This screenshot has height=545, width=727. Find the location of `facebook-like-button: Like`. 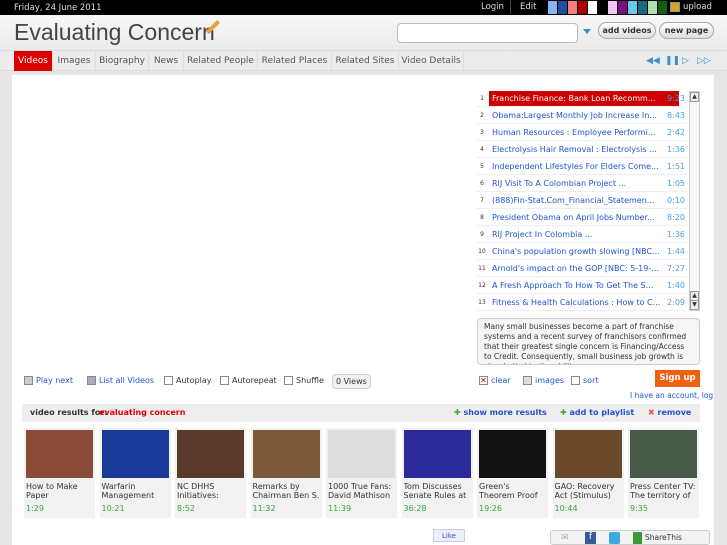

facebook-like-button: Like is located at coordinates (449, 535).